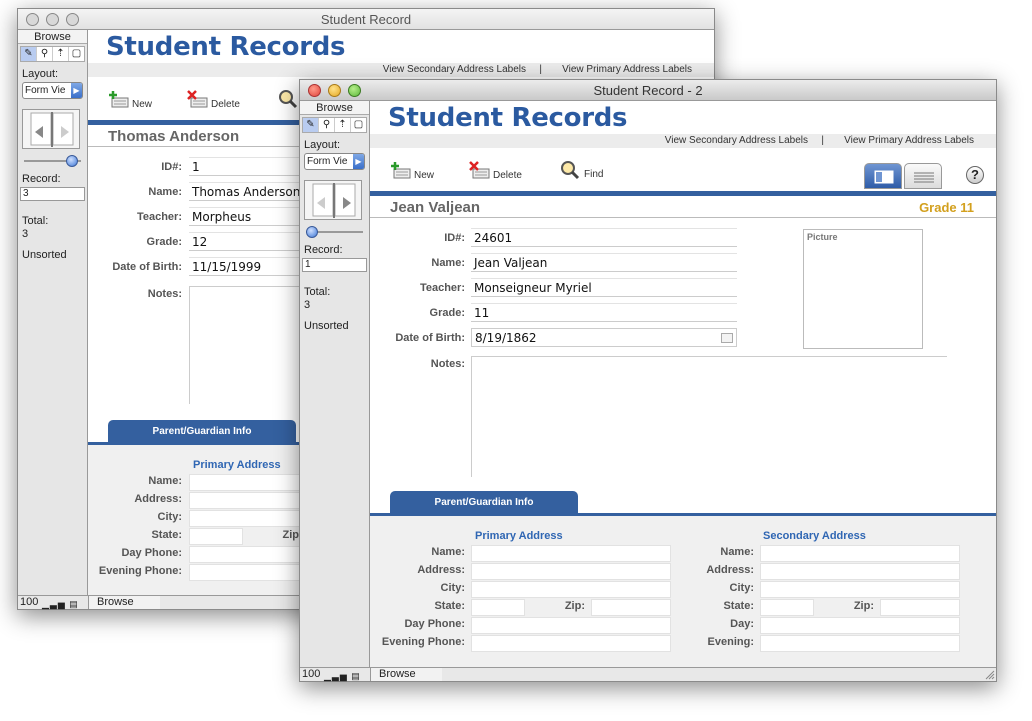  What do you see at coordinates (863, 289) in the screenshot?
I see `picture-container: Picture` at bounding box center [863, 289].